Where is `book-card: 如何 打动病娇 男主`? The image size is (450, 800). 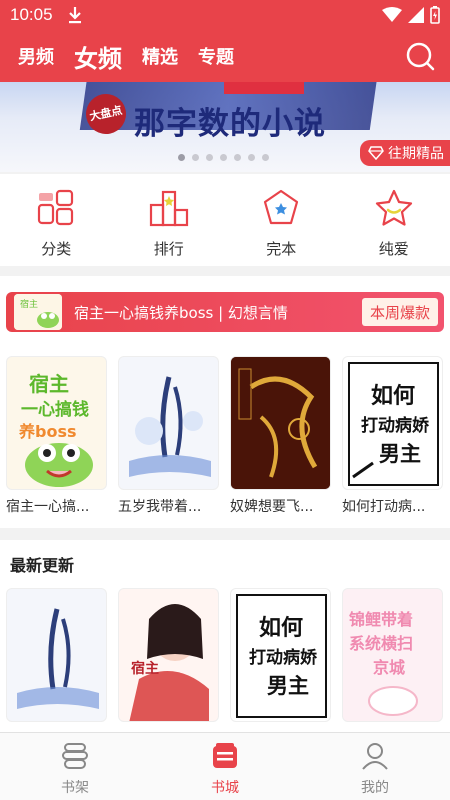
book-card: 如何 打动病娇 男主 is located at coordinates (280, 655).